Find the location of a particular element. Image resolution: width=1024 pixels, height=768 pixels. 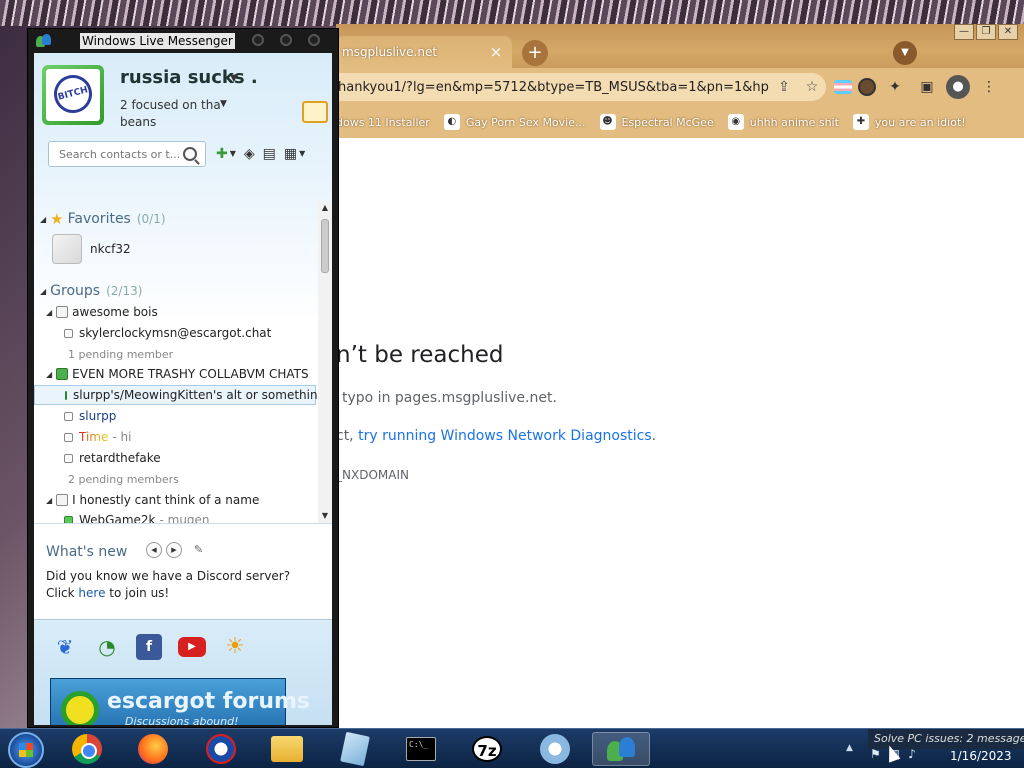

bookmark-star-icon: ☆ is located at coordinates (812, 87).